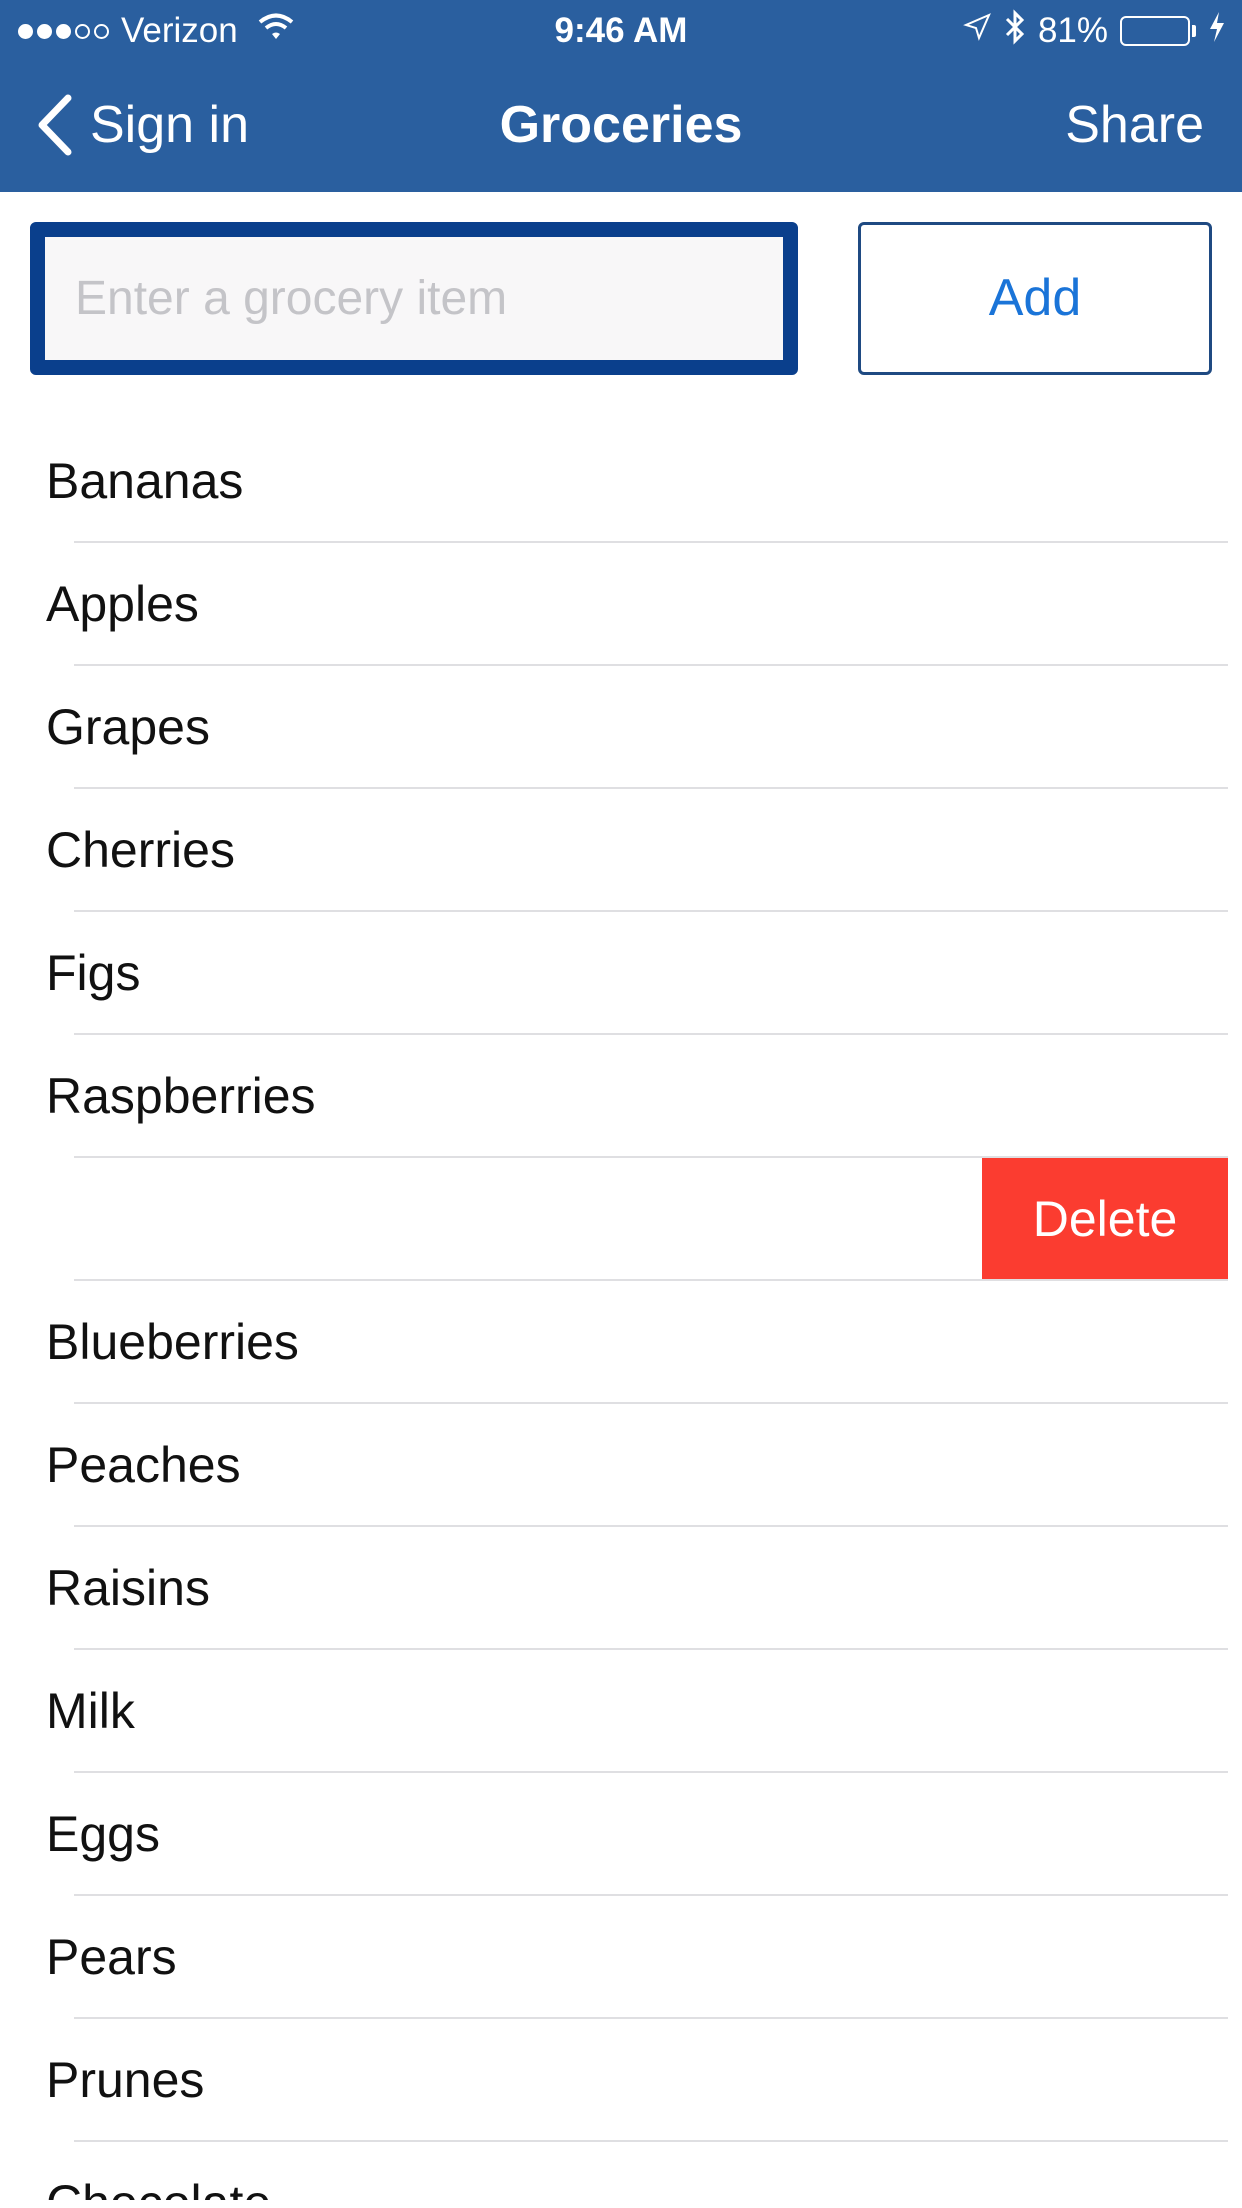  What do you see at coordinates (621, 1711) in the screenshot?
I see `list-item: Milk` at bounding box center [621, 1711].